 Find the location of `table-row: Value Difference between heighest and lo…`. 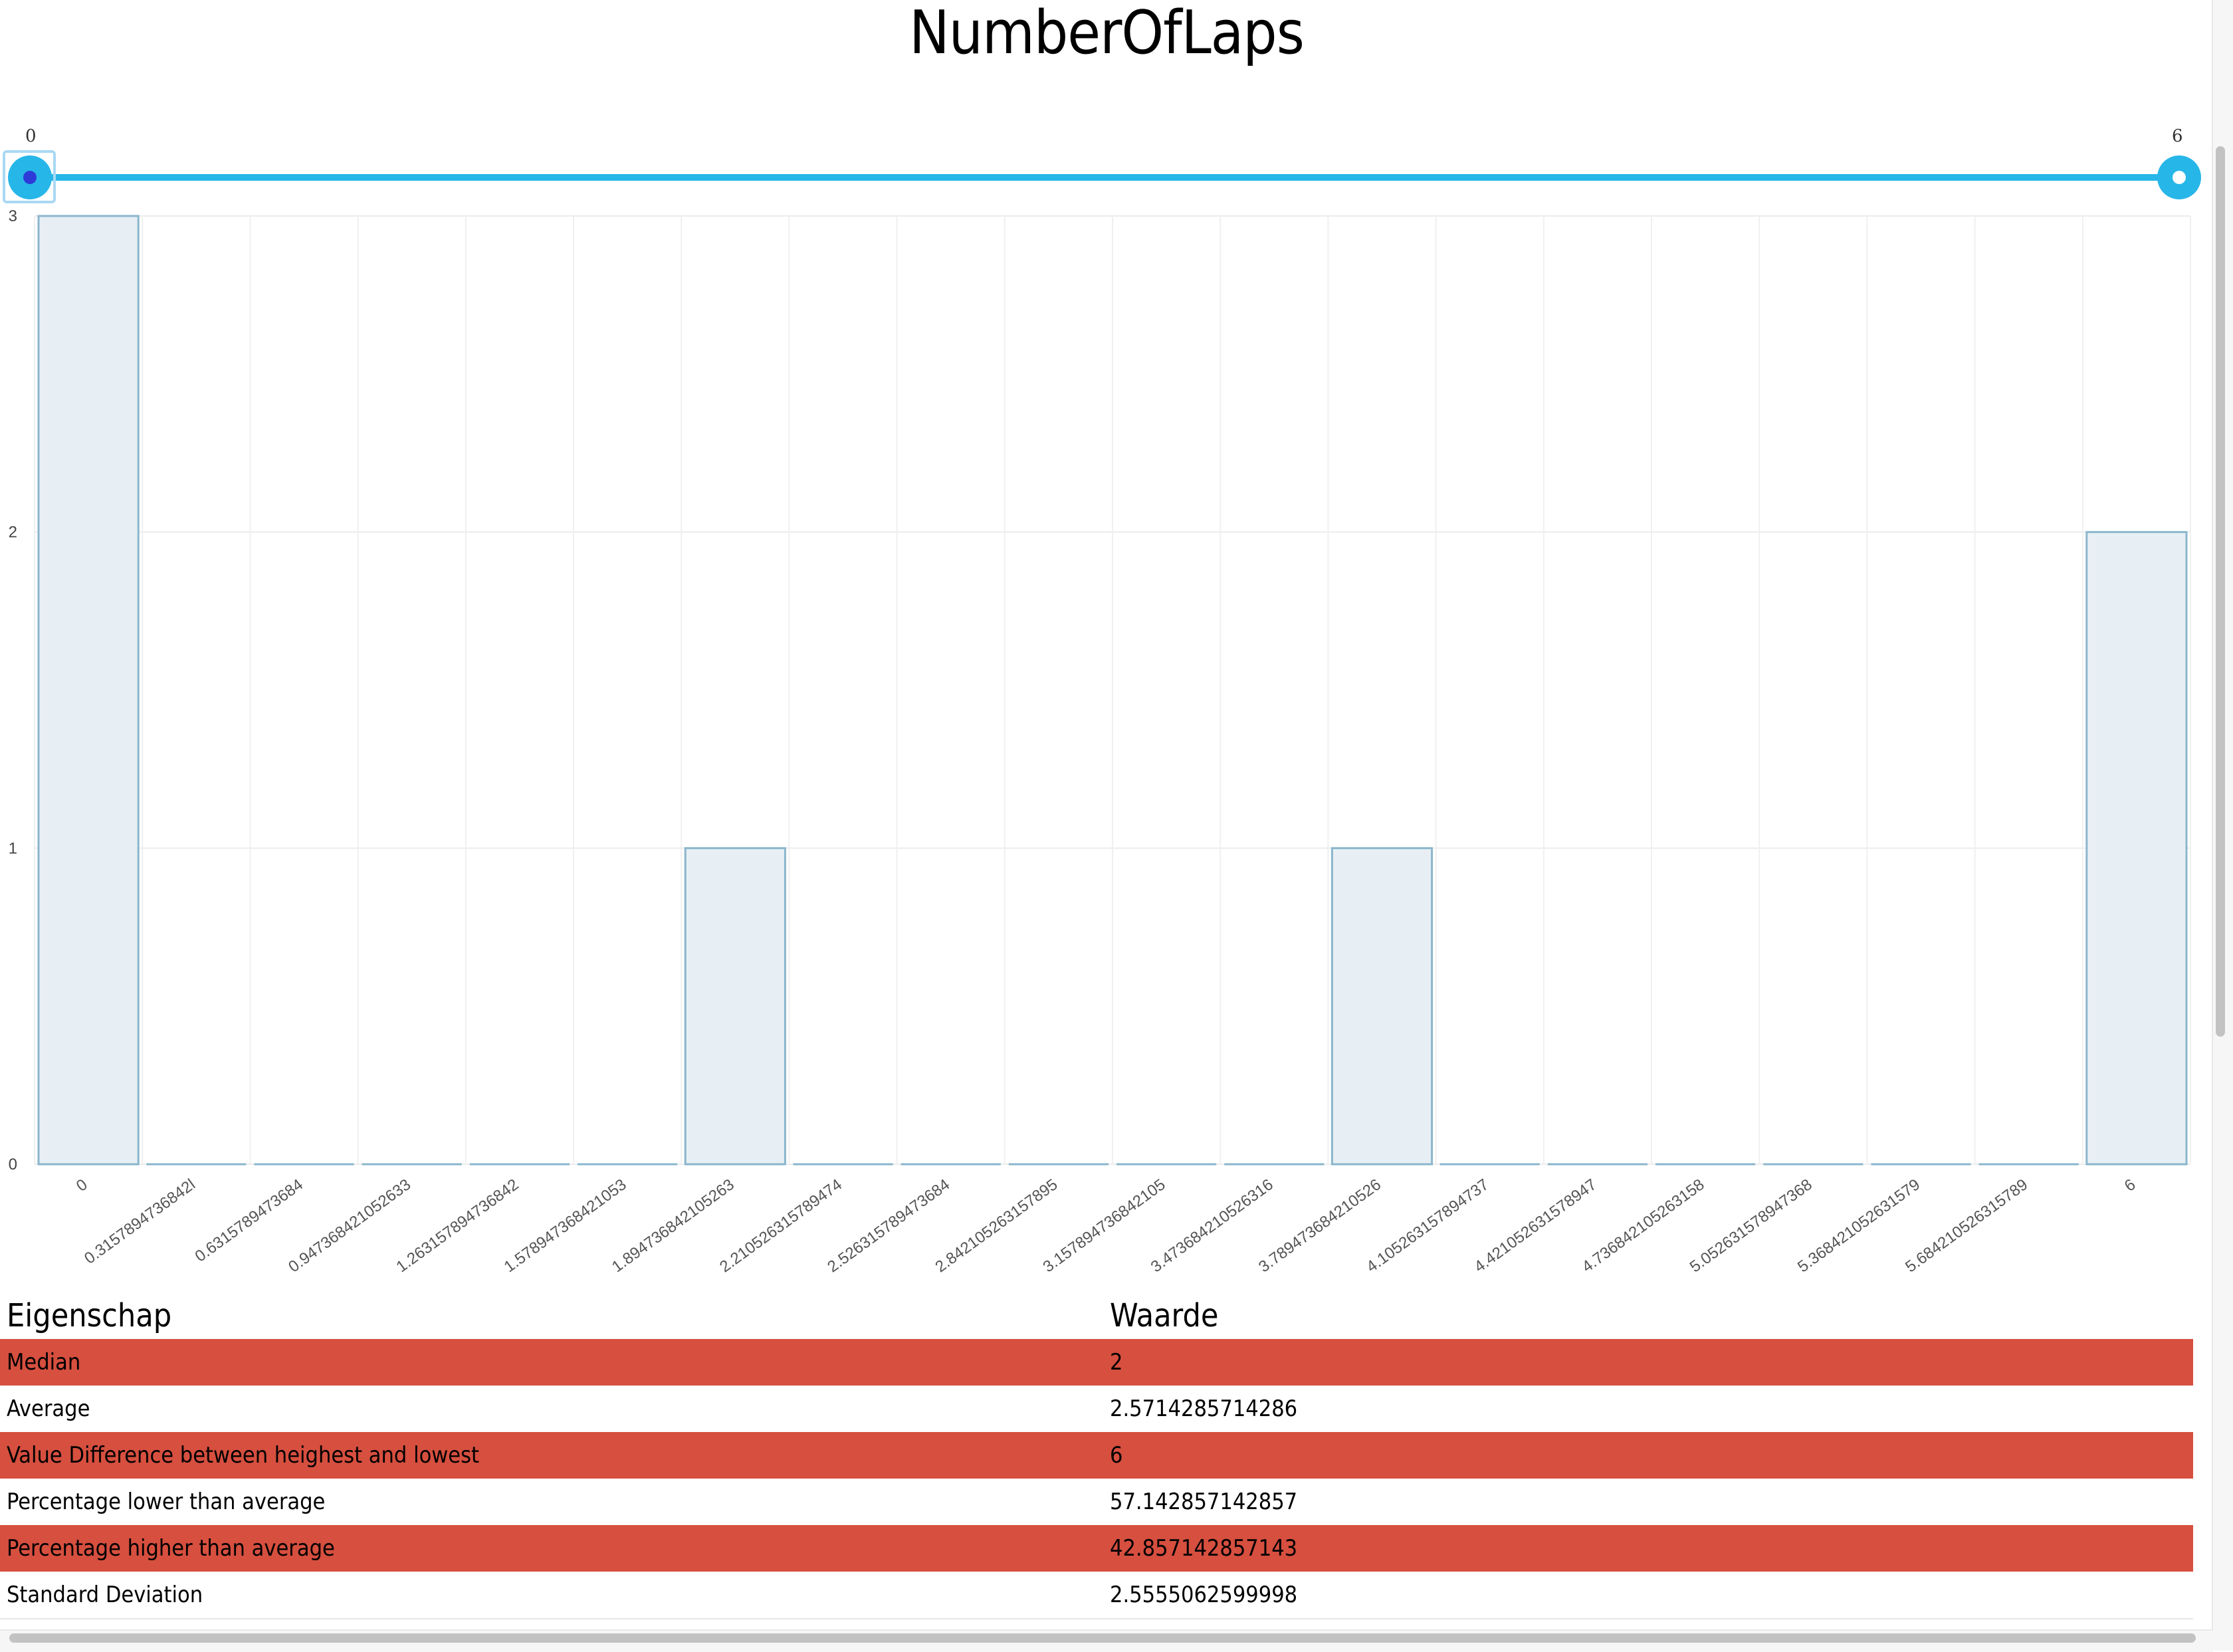

table-row: Value Difference between heighest and lo… is located at coordinates (1096, 1455).